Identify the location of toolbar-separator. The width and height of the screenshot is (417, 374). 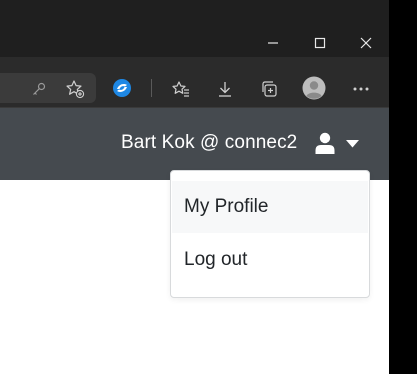
(151, 88).